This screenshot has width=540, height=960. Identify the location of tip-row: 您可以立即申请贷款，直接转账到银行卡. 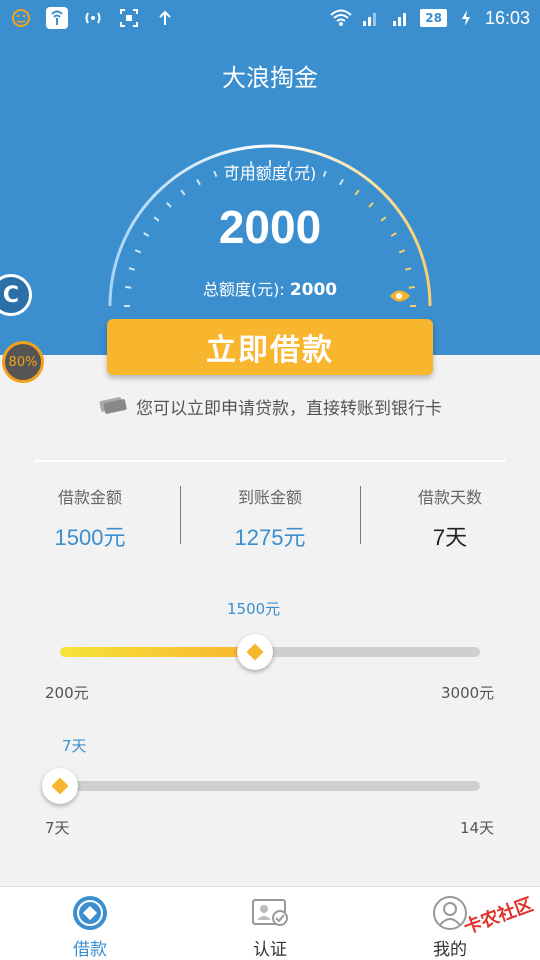
(270, 406).